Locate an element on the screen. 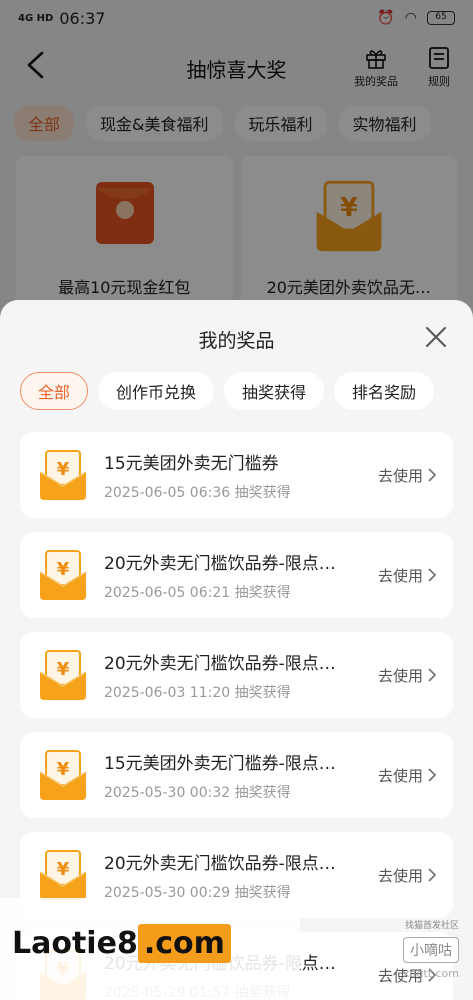 Image resolution: width=473 pixels, height=1000 pixels. watermark-small-text: 找猫首发社区 is located at coordinates (431, 926).